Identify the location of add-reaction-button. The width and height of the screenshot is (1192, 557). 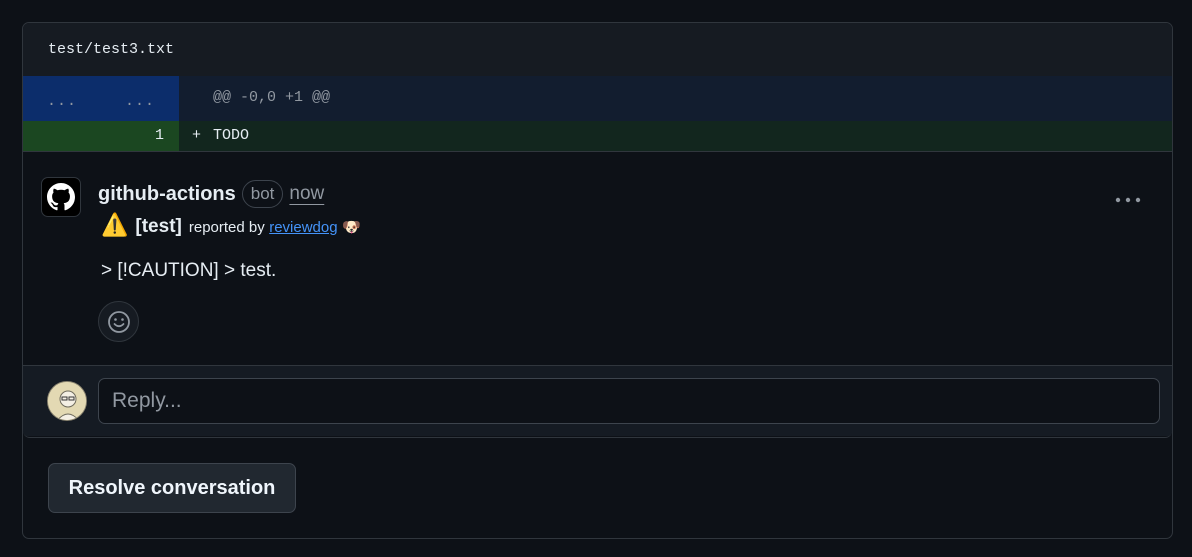
(118, 321).